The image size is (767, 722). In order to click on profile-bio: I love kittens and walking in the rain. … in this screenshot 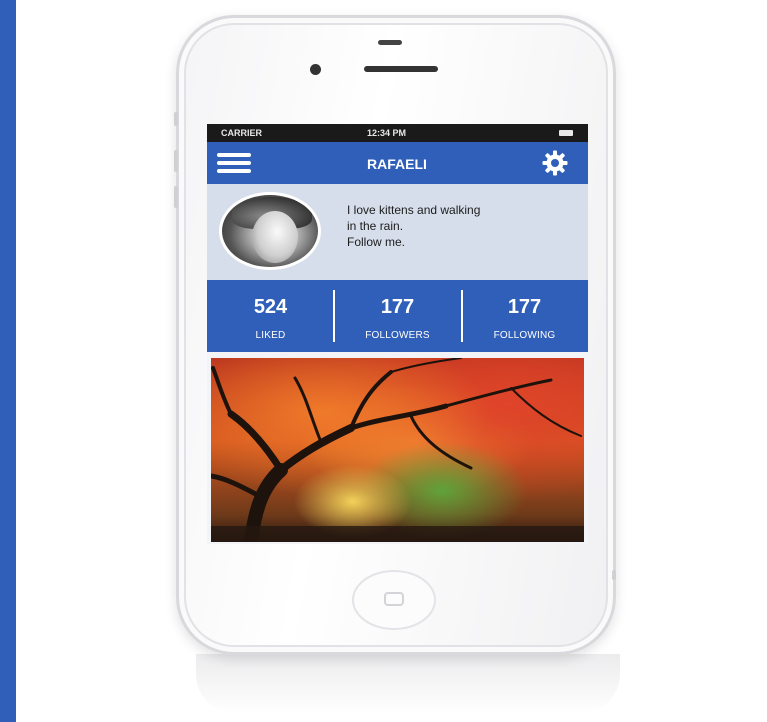, I will do `click(462, 226)`.